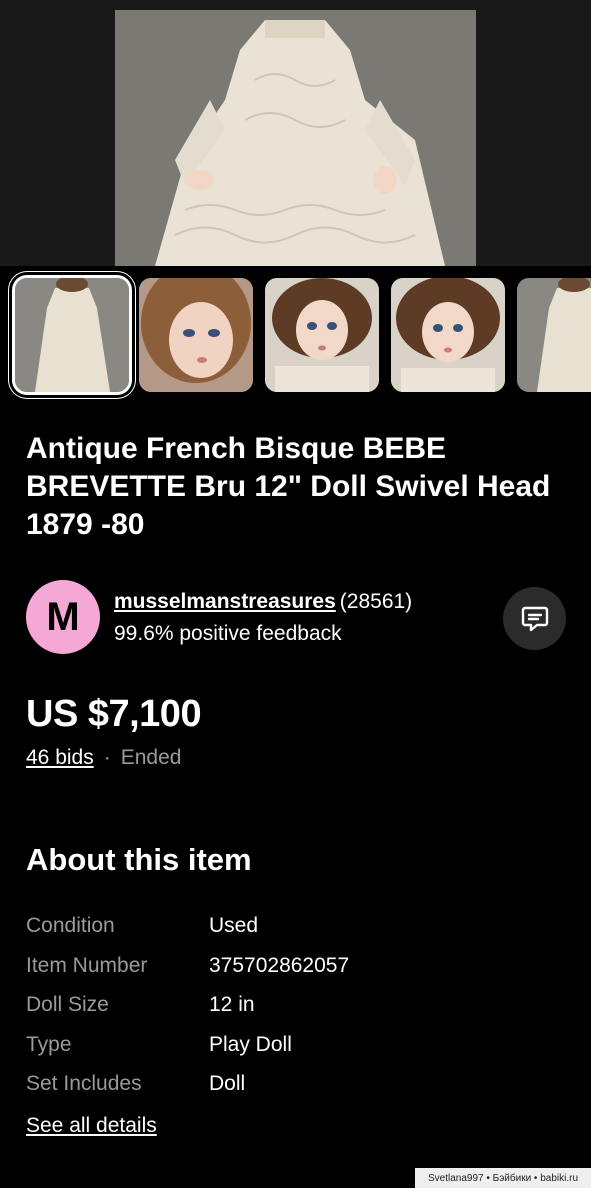  I want to click on see-all-details-link: See all details, so click(91, 1126).